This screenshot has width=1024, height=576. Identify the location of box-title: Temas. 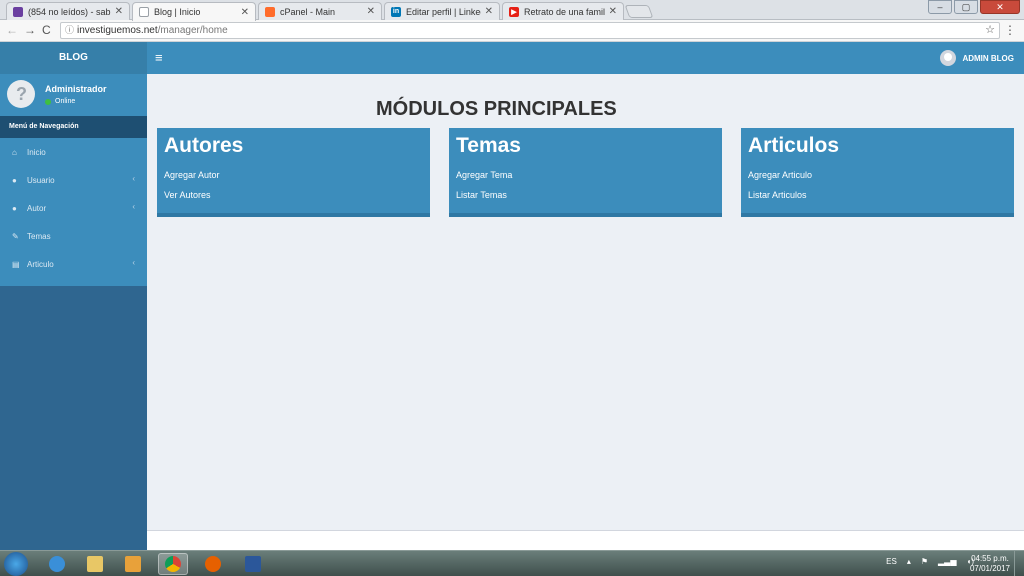
(488, 145).